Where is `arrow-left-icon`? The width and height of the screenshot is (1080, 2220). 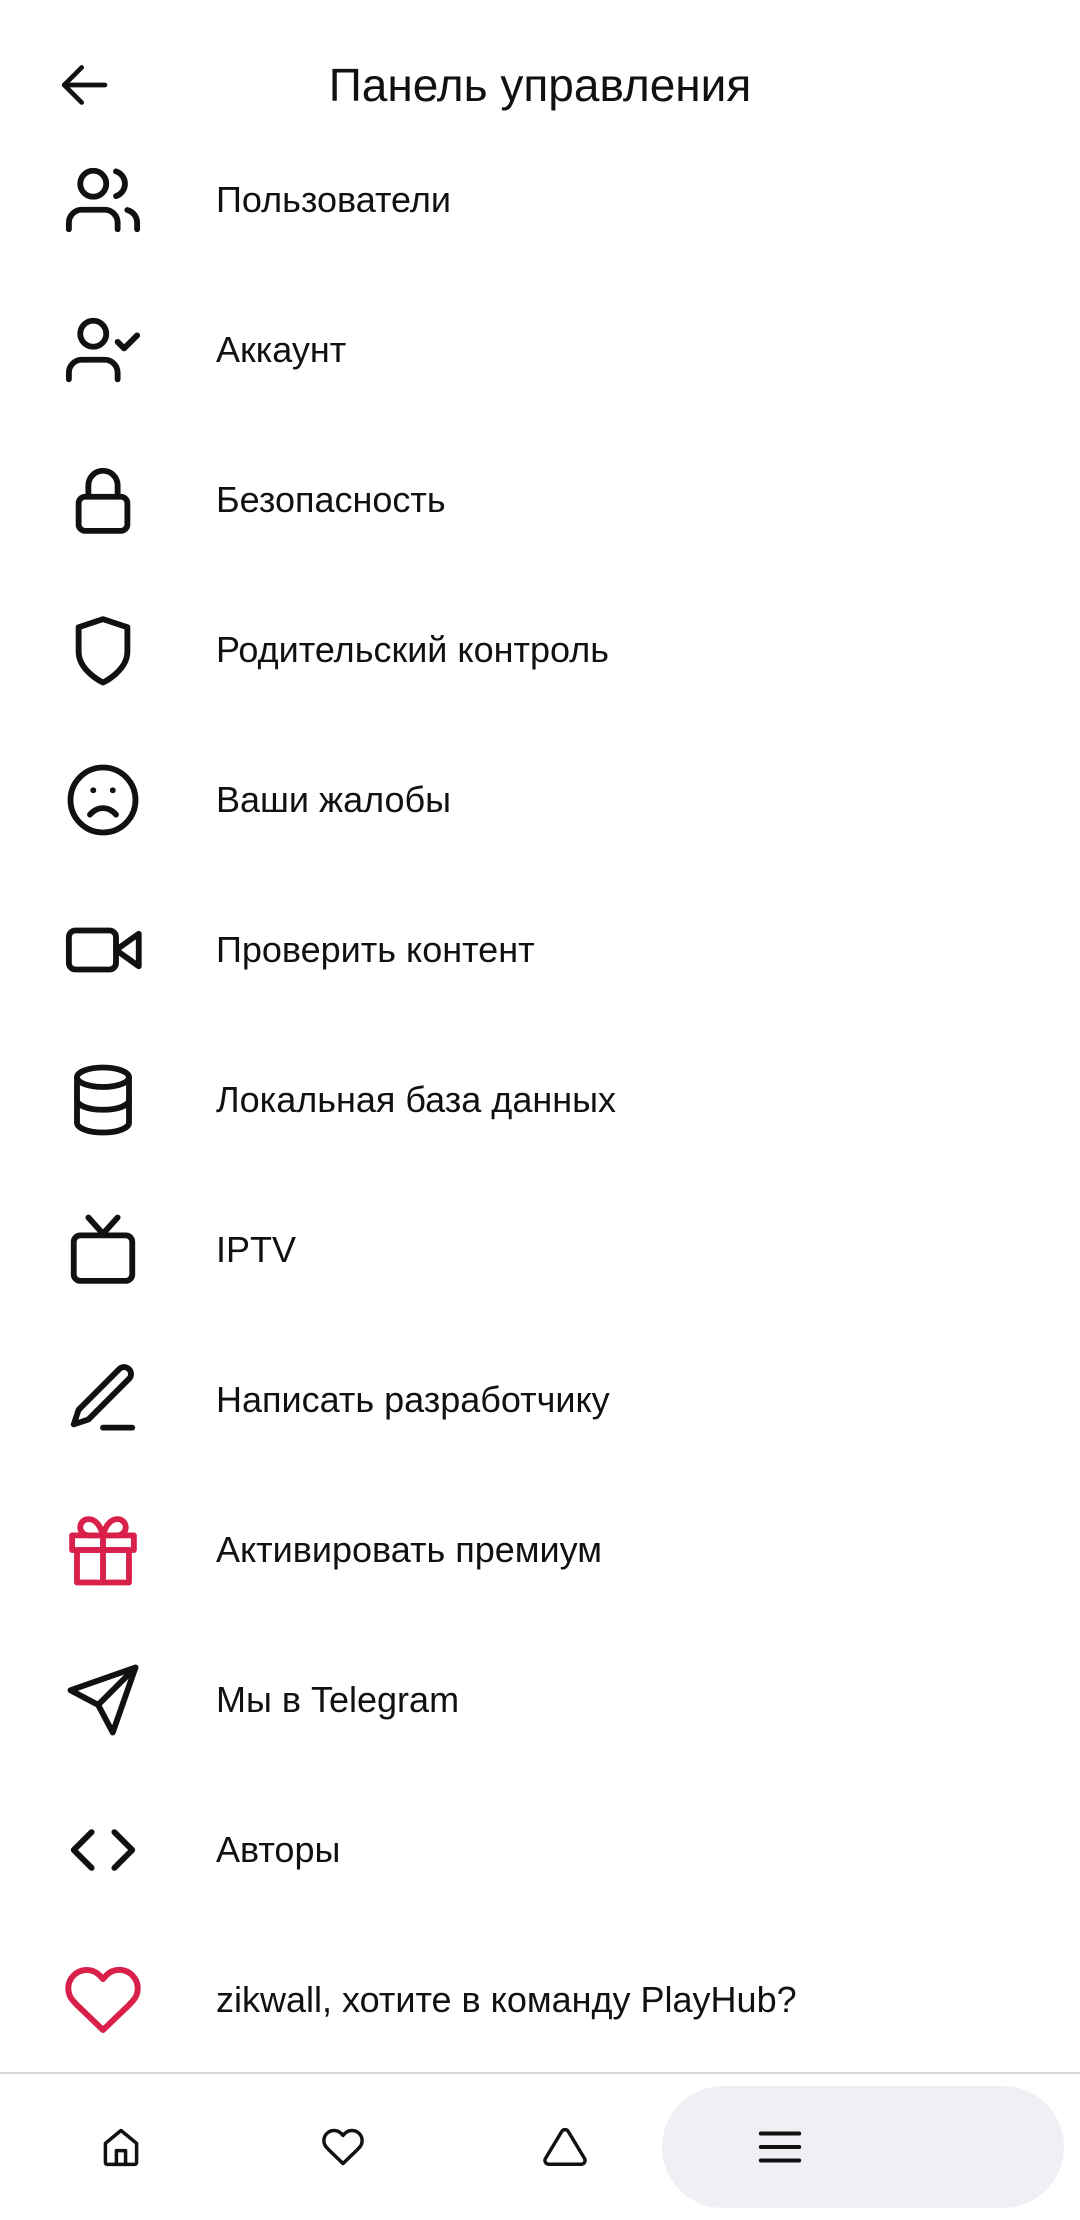
arrow-left-icon is located at coordinates (84, 85).